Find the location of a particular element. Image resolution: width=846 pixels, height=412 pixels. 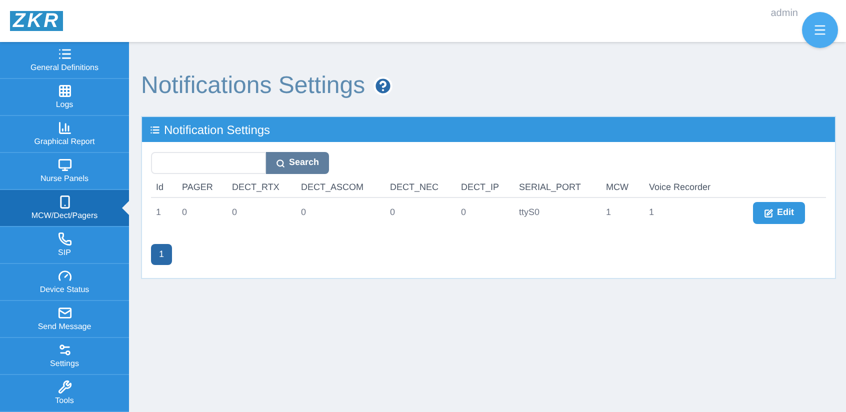

wrench-icon is located at coordinates (65, 387).